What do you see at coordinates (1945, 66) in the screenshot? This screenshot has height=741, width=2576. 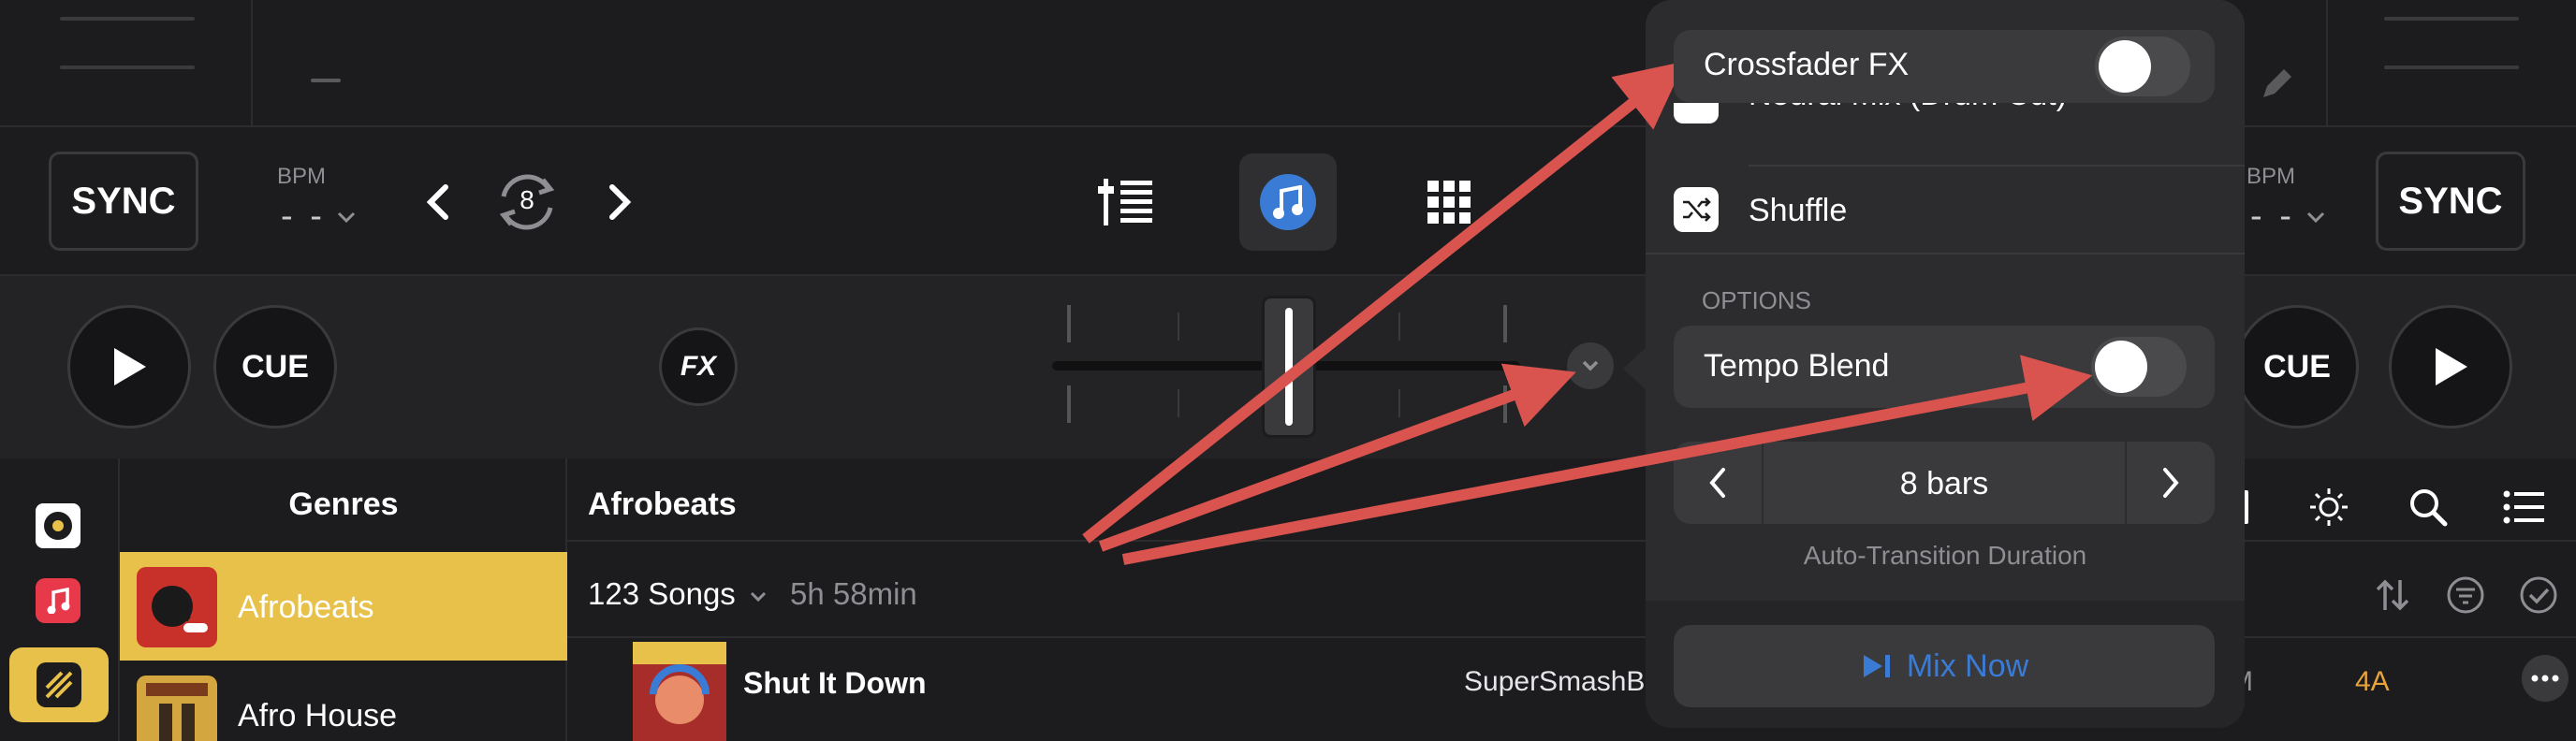 I see `crossfader-fx-row: Crossfader FX` at bounding box center [1945, 66].